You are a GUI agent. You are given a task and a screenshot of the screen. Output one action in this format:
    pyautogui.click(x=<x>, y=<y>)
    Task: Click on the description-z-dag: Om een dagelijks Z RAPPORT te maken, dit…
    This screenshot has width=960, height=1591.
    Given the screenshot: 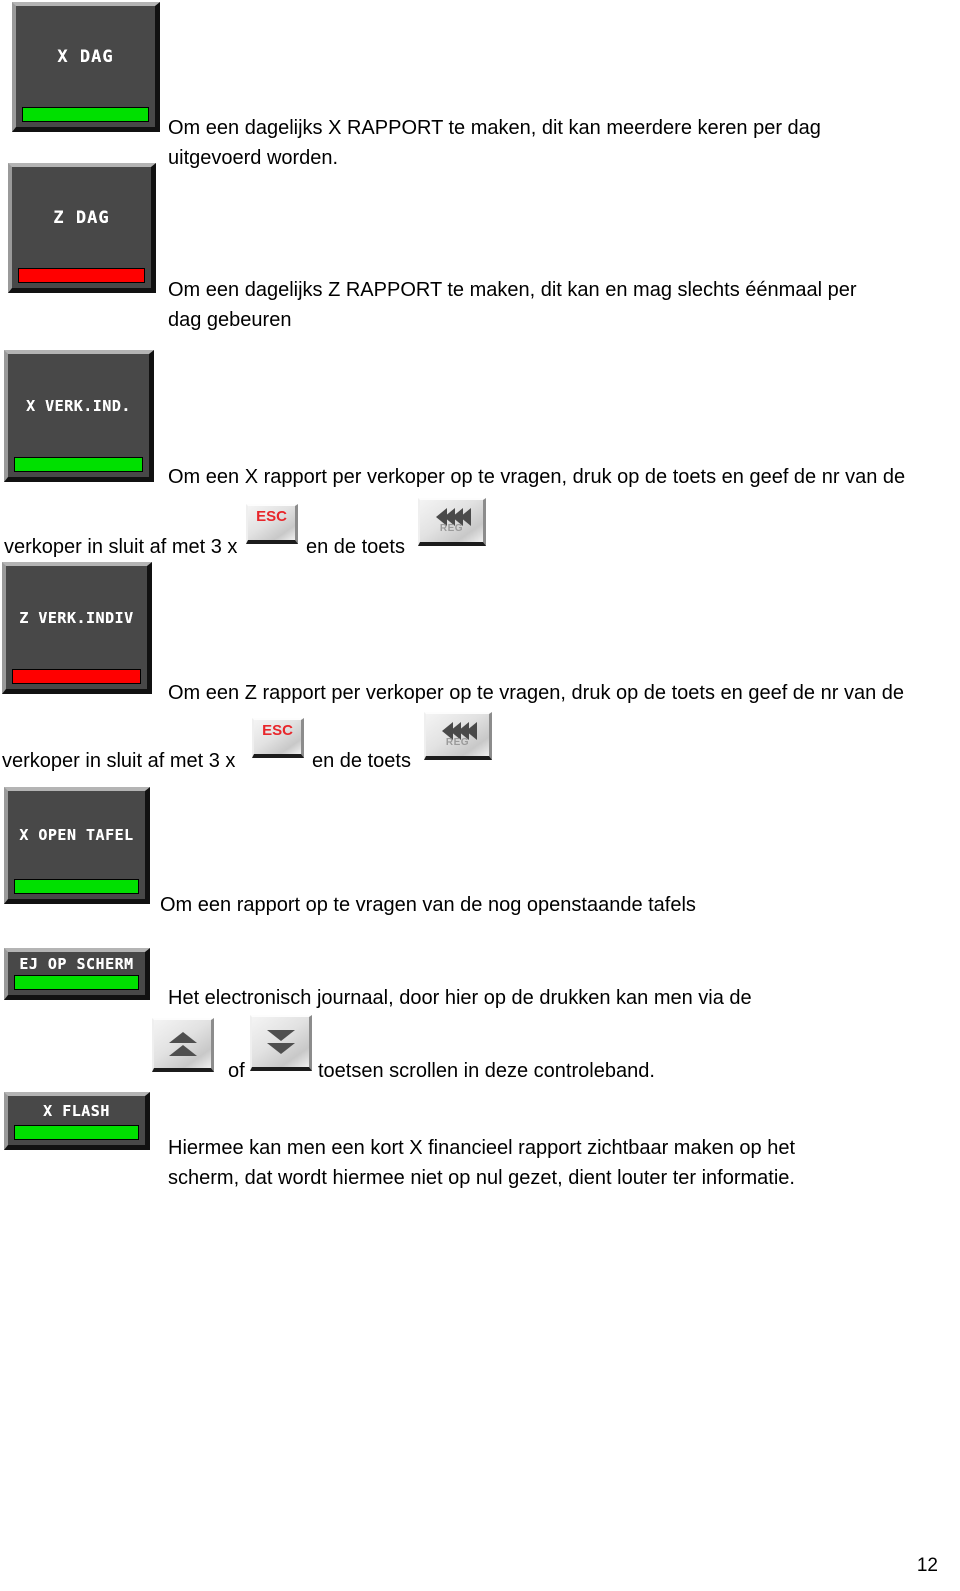 What is the action you would take?
    pyautogui.click(x=512, y=305)
    